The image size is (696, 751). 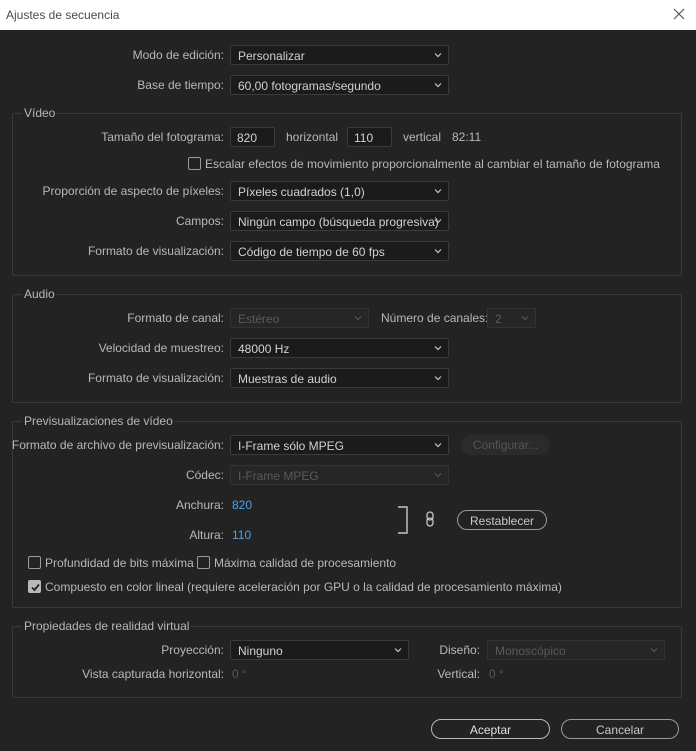 What do you see at coordinates (620, 729) in the screenshot?
I see `cancel-button: Cancelar` at bounding box center [620, 729].